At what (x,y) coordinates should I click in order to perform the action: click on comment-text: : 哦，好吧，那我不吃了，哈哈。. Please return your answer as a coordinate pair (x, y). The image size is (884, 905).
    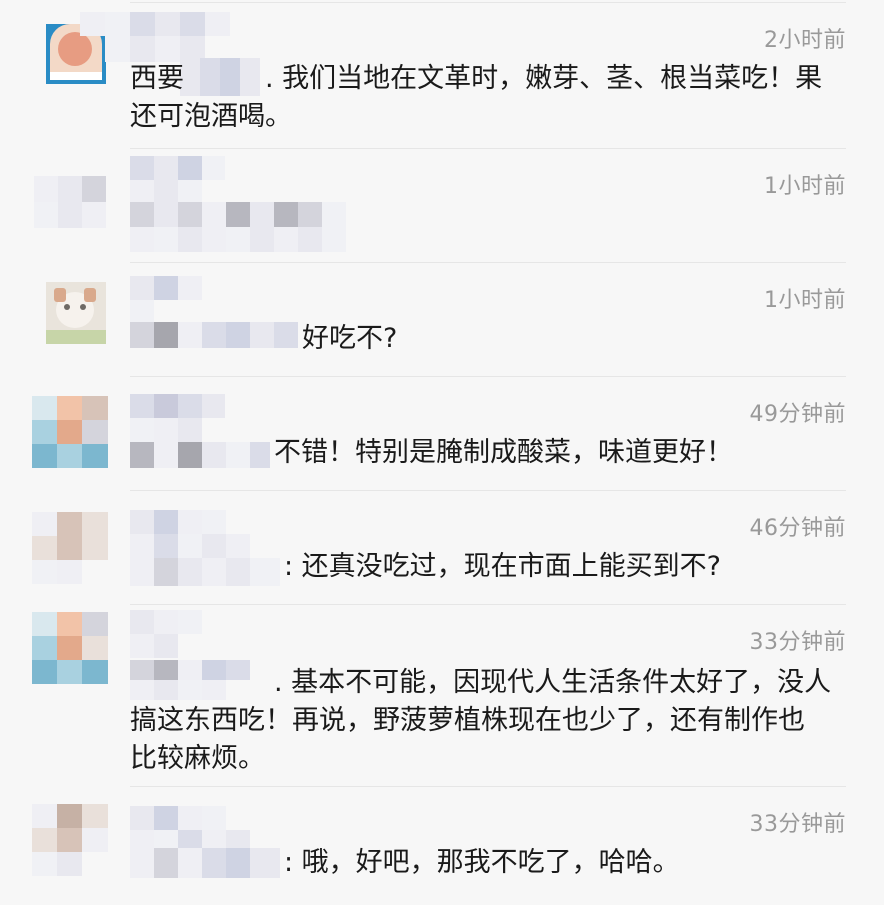
    Looking at the image, I should click on (482, 862).